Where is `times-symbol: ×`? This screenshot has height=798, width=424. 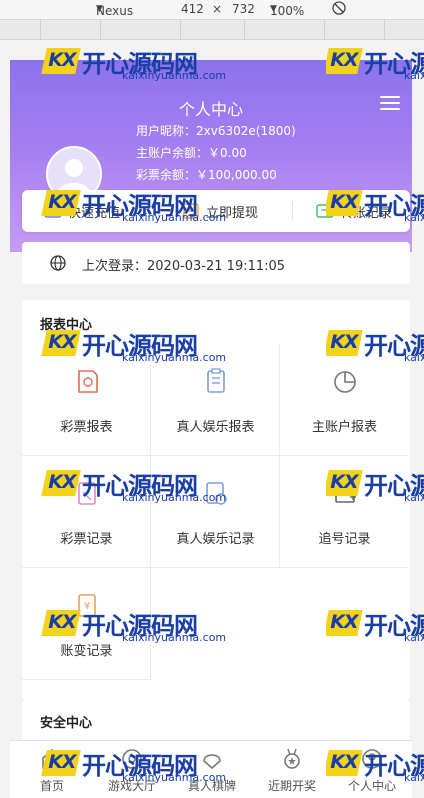 times-symbol: × is located at coordinates (217, 9).